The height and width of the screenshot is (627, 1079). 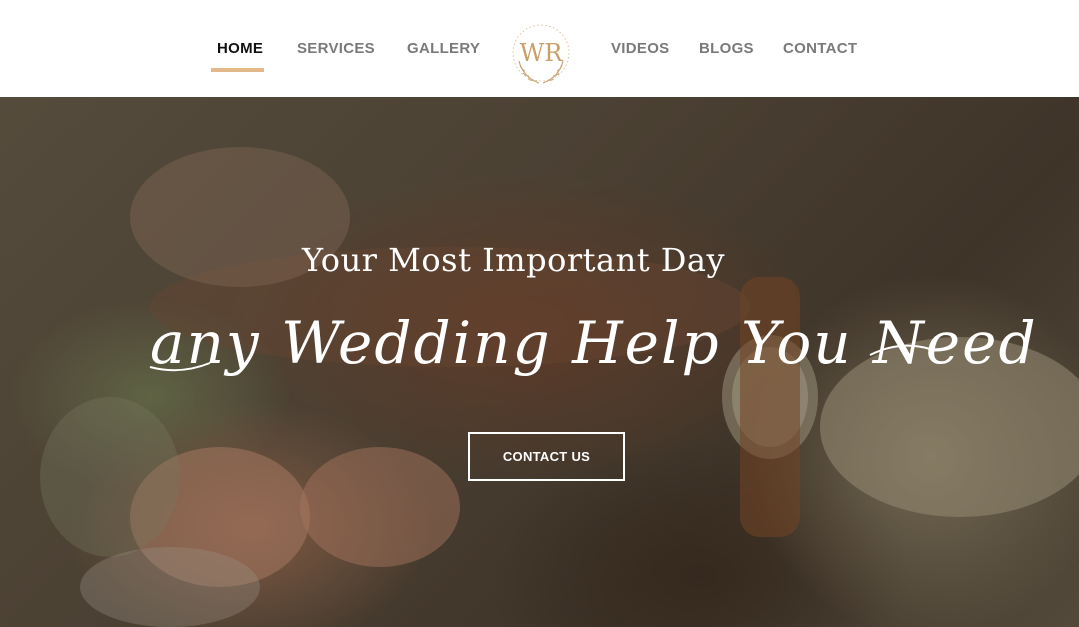 What do you see at coordinates (594, 343) in the screenshot?
I see `hero-title: any Wedding Help You Need` at bounding box center [594, 343].